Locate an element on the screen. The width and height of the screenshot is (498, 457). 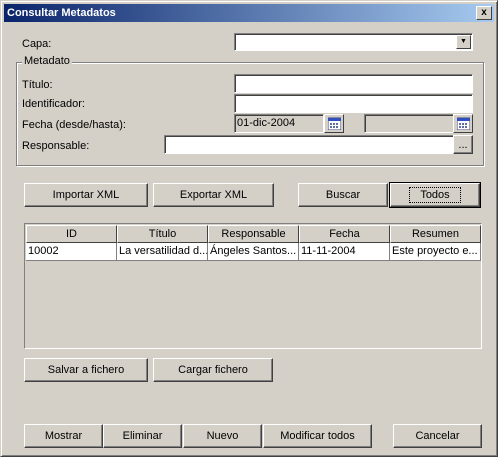
salvar-fichero-button: Salvar a fichero is located at coordinates (86, 370).